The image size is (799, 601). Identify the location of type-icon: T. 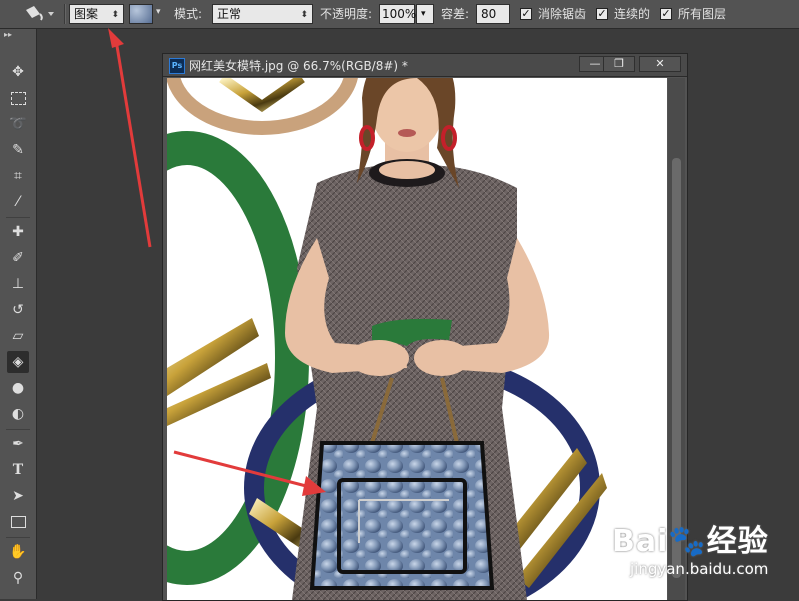
(18, 470).